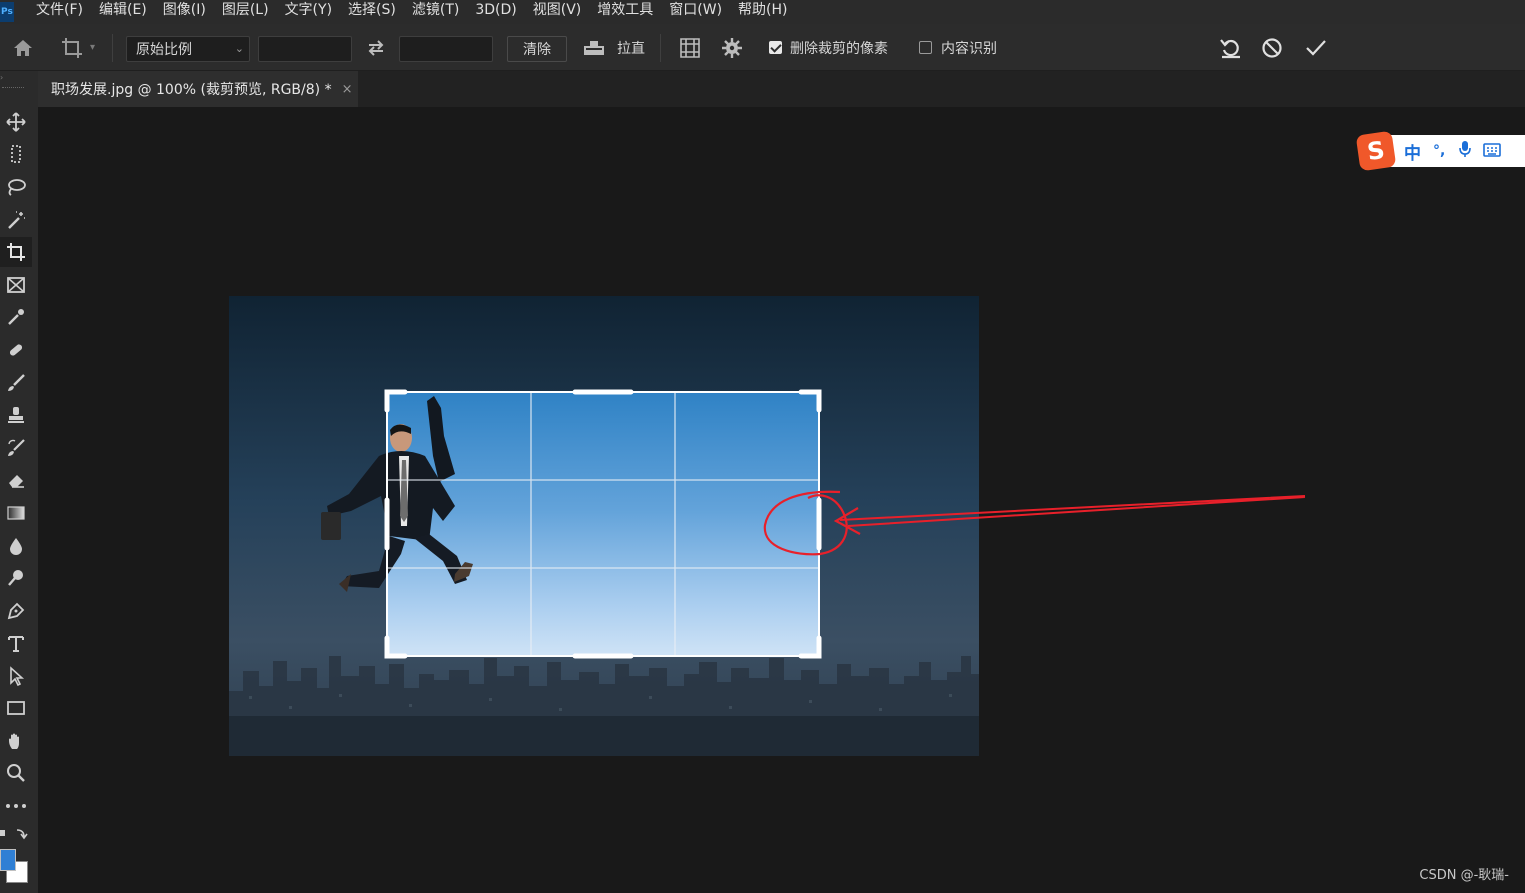  I want to click on ime-mode-toggle: 中, so click(1412, 151).